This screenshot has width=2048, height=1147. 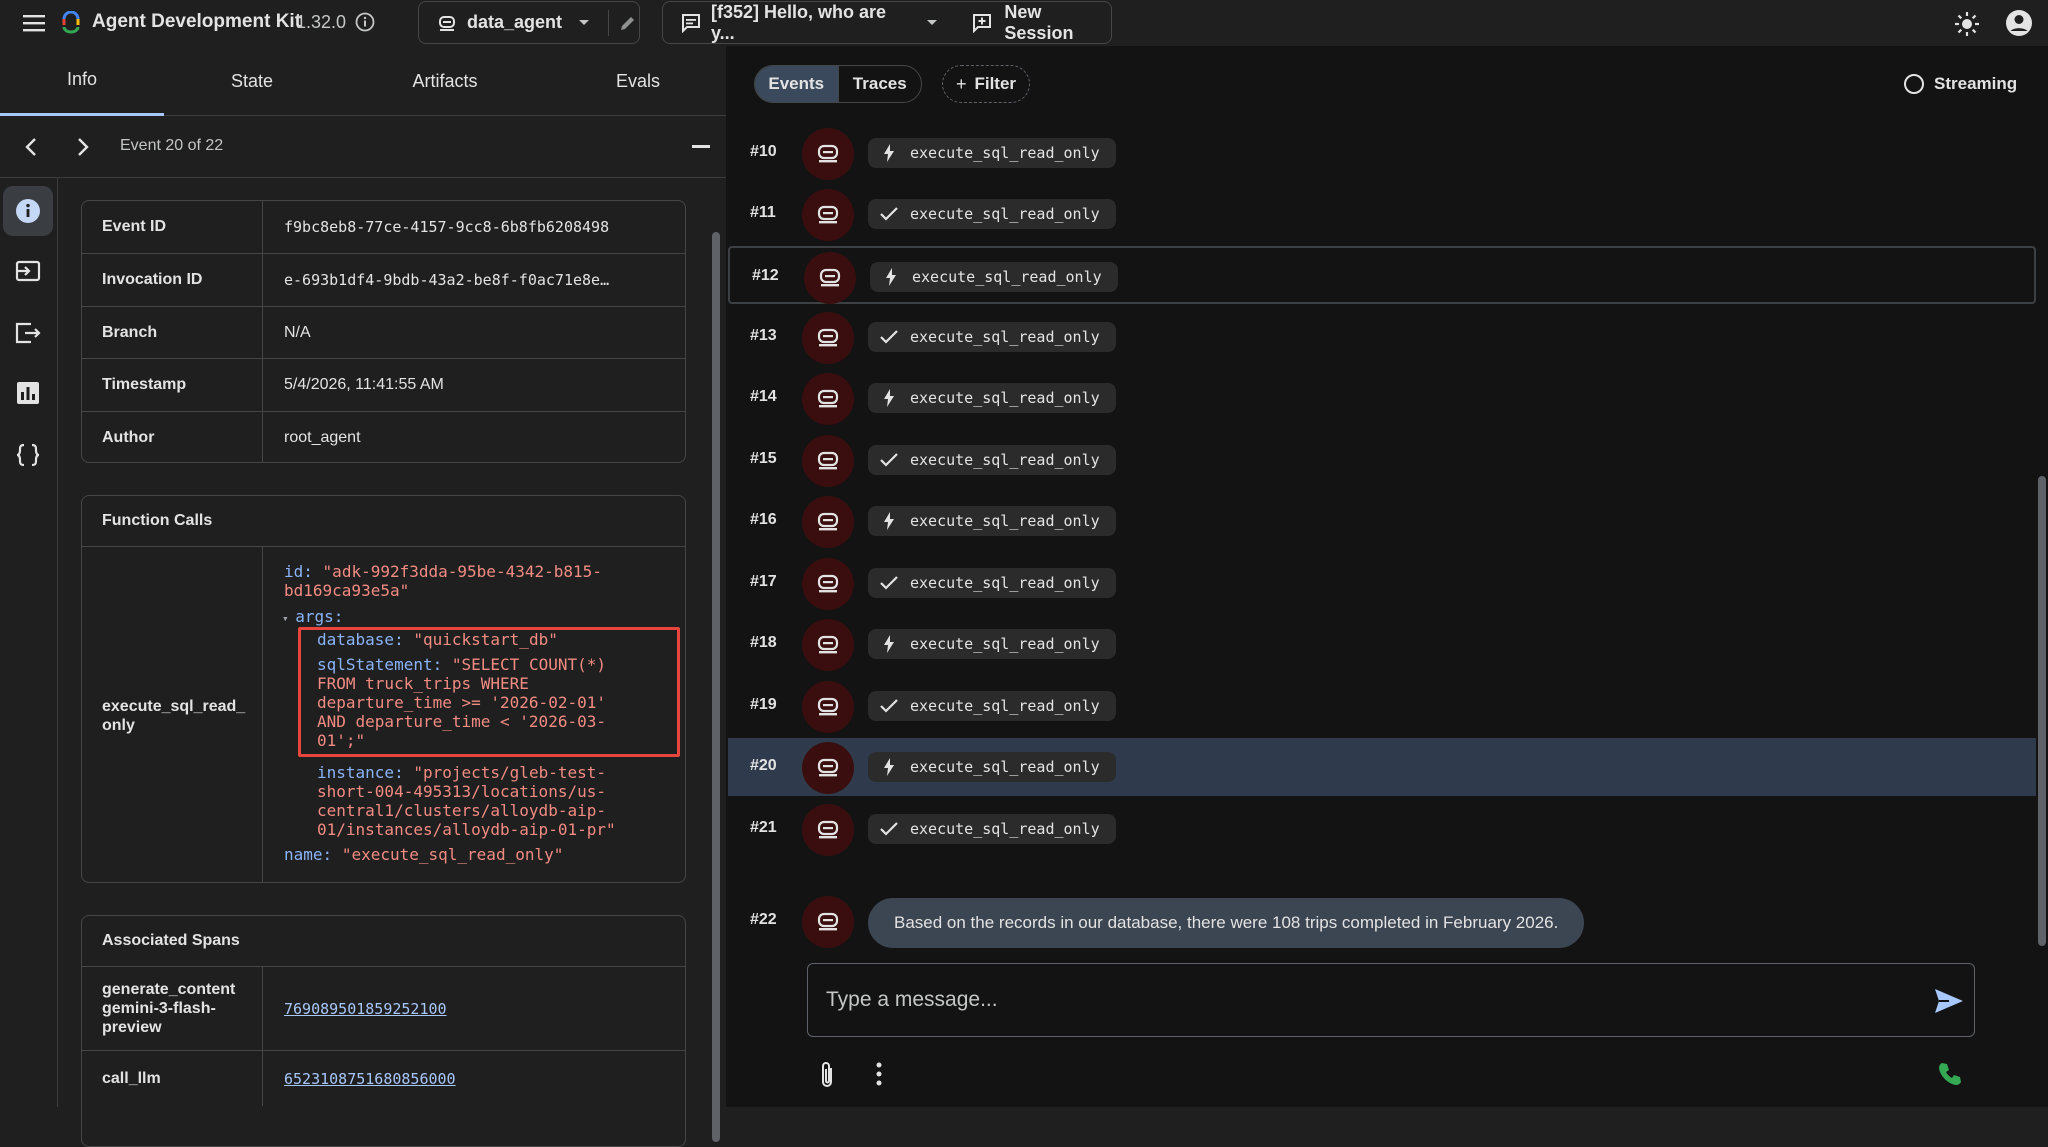 What do you see at coordinates (1949, 1001) in the screenshot?
I see `send-icon` at bounding box center [1949, 1001].